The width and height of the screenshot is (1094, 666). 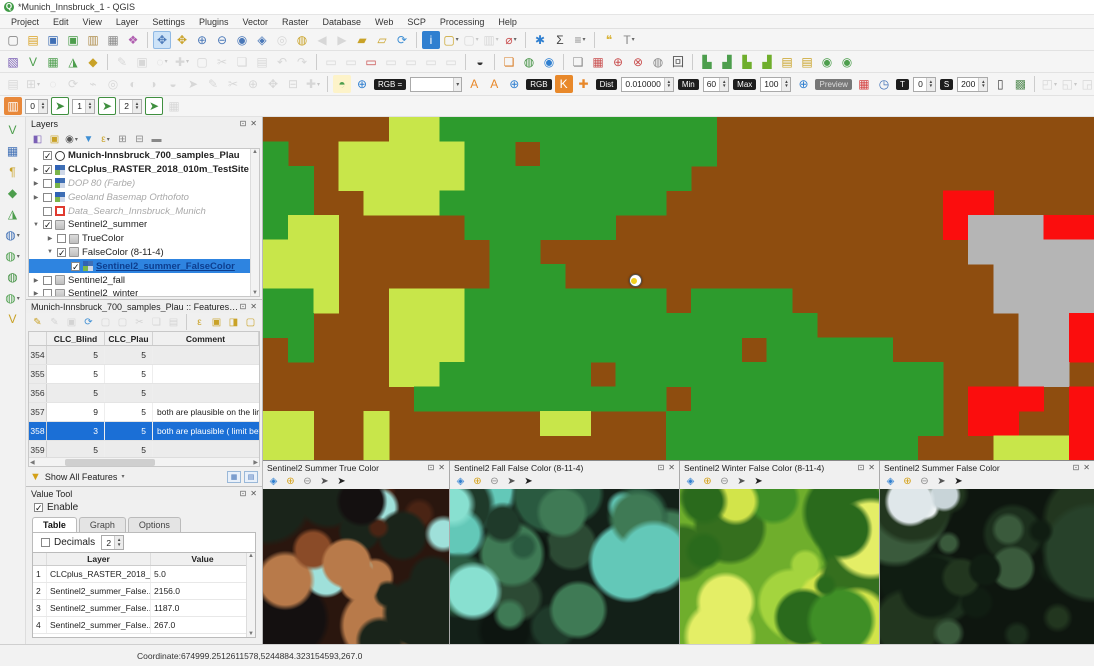 I want to click on zoom-to-layer-icon: ◍, so click(x=302, y=40).